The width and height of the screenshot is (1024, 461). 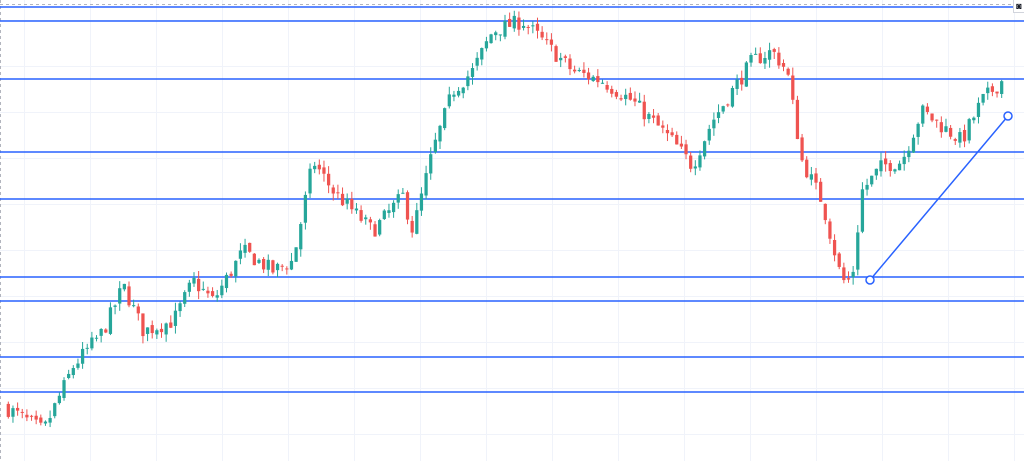 I want to click on trendline-drawing, so click(x=939, y=198).